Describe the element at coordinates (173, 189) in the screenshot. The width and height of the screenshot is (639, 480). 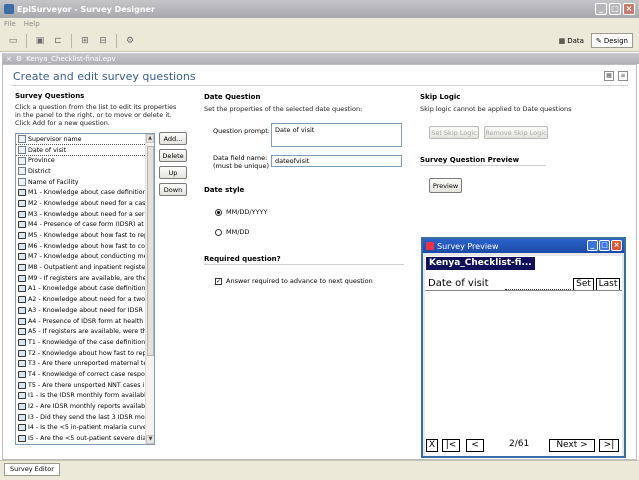
I see `move-down-button: Down` at that location.